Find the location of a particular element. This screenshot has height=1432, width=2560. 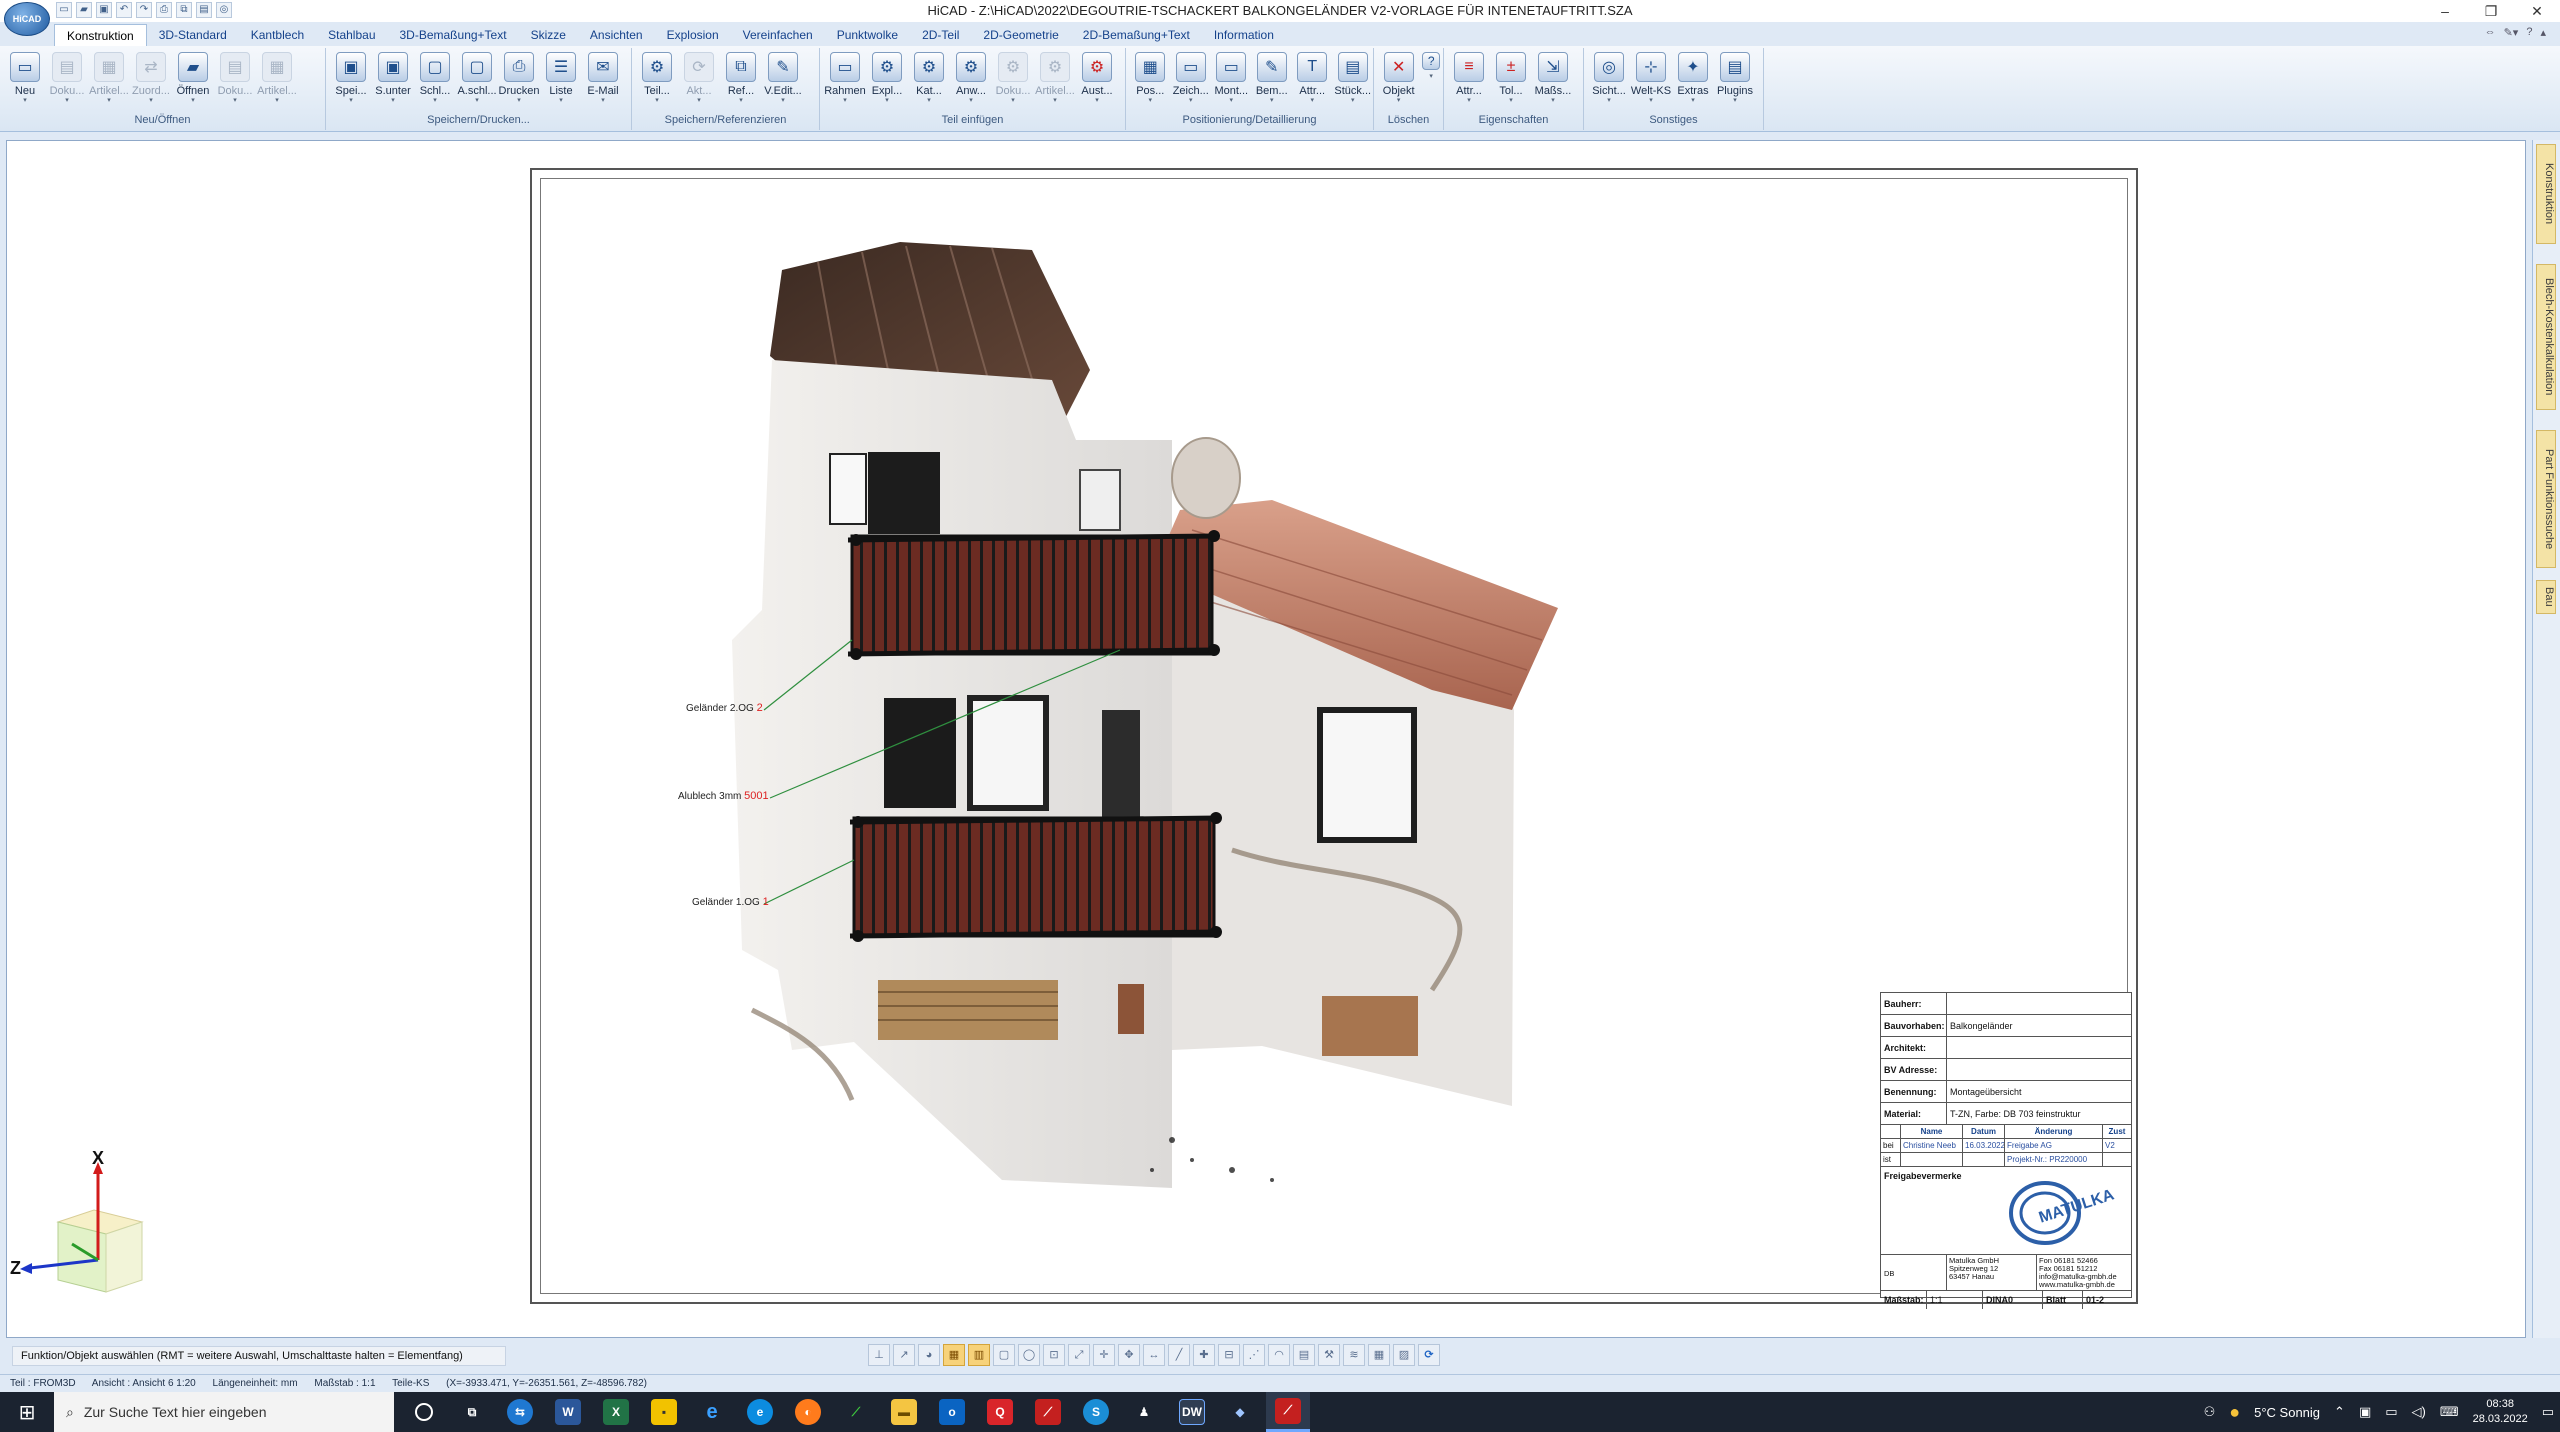

dimension-icon: ⊟ is located at coordinates (1229, 1355).